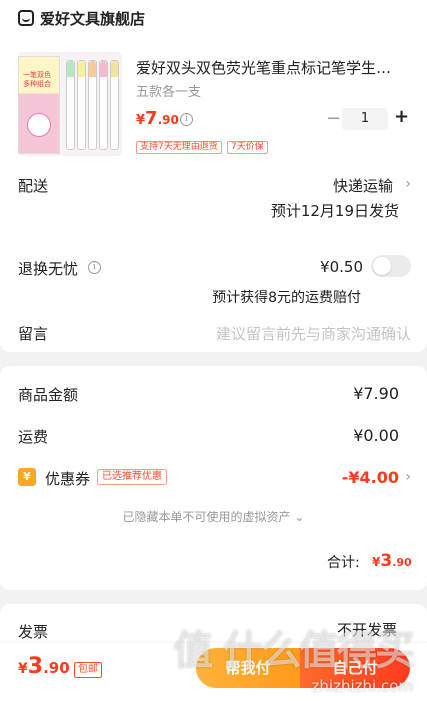  What do you see at coordinates (179, 147) in the screenshot?
I see `return-policy-tag: 支持7天无理由退货` at bounding box center [179, 147].